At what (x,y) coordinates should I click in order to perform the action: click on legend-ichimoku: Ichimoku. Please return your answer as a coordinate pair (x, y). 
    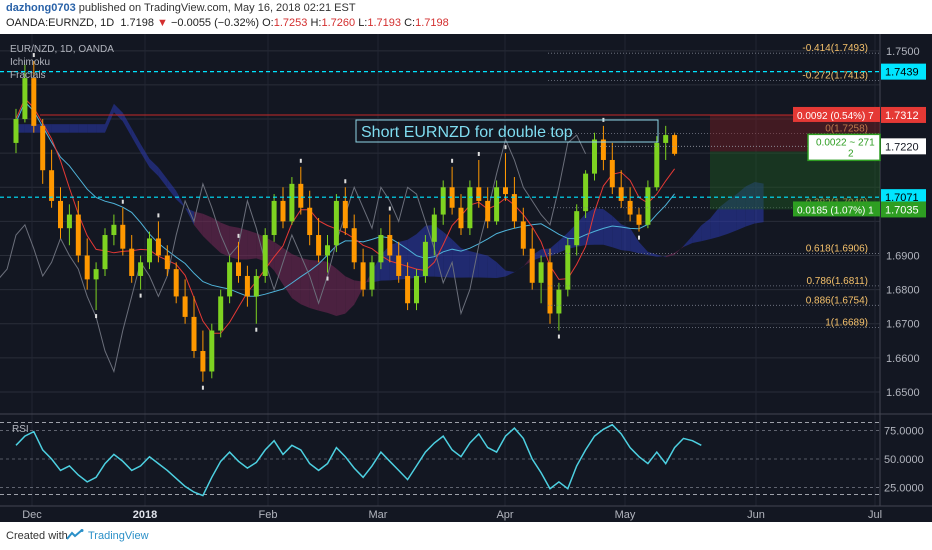
    Looking at the image, I should click on (30, 62).